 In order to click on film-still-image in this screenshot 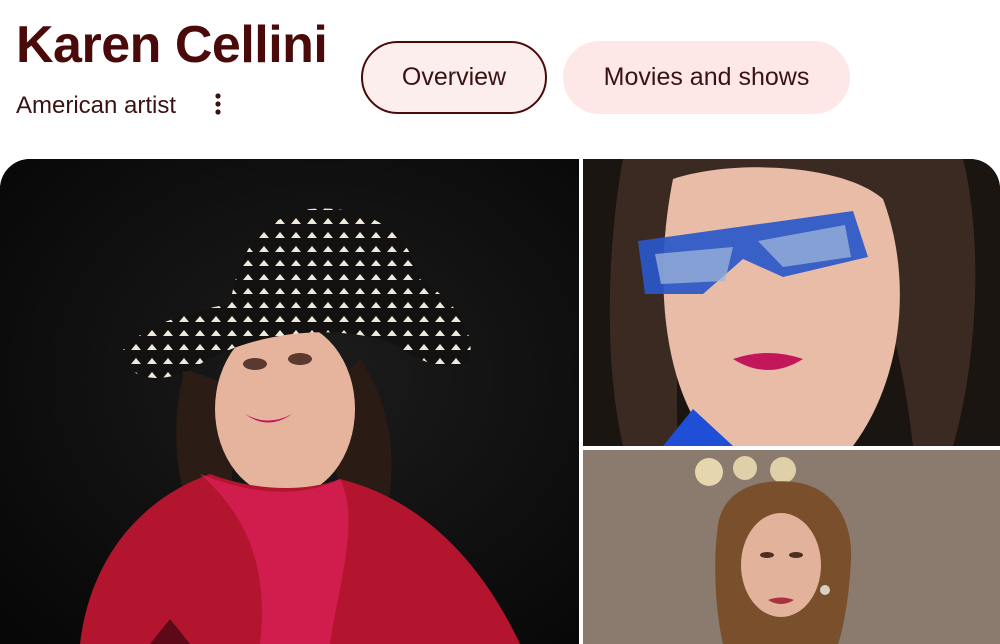, I will do `click(791, 547)`.